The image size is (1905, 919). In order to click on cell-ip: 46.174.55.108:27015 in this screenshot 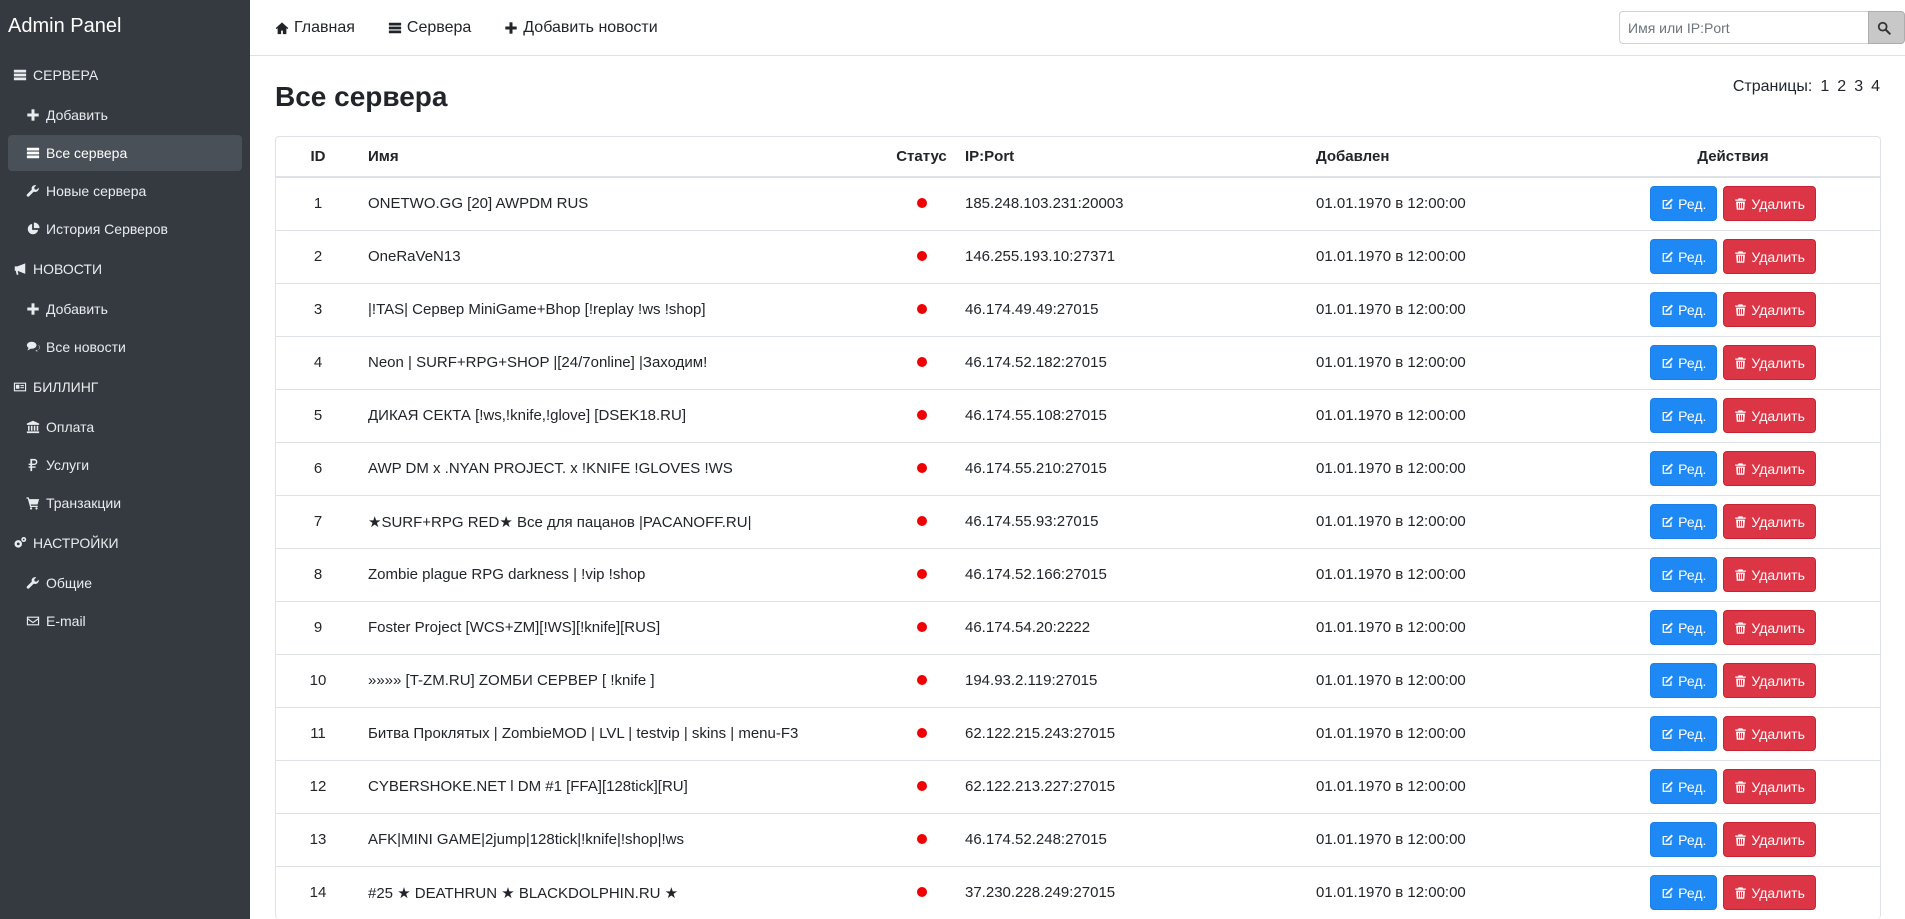, I will do `click(1132, 415)`.